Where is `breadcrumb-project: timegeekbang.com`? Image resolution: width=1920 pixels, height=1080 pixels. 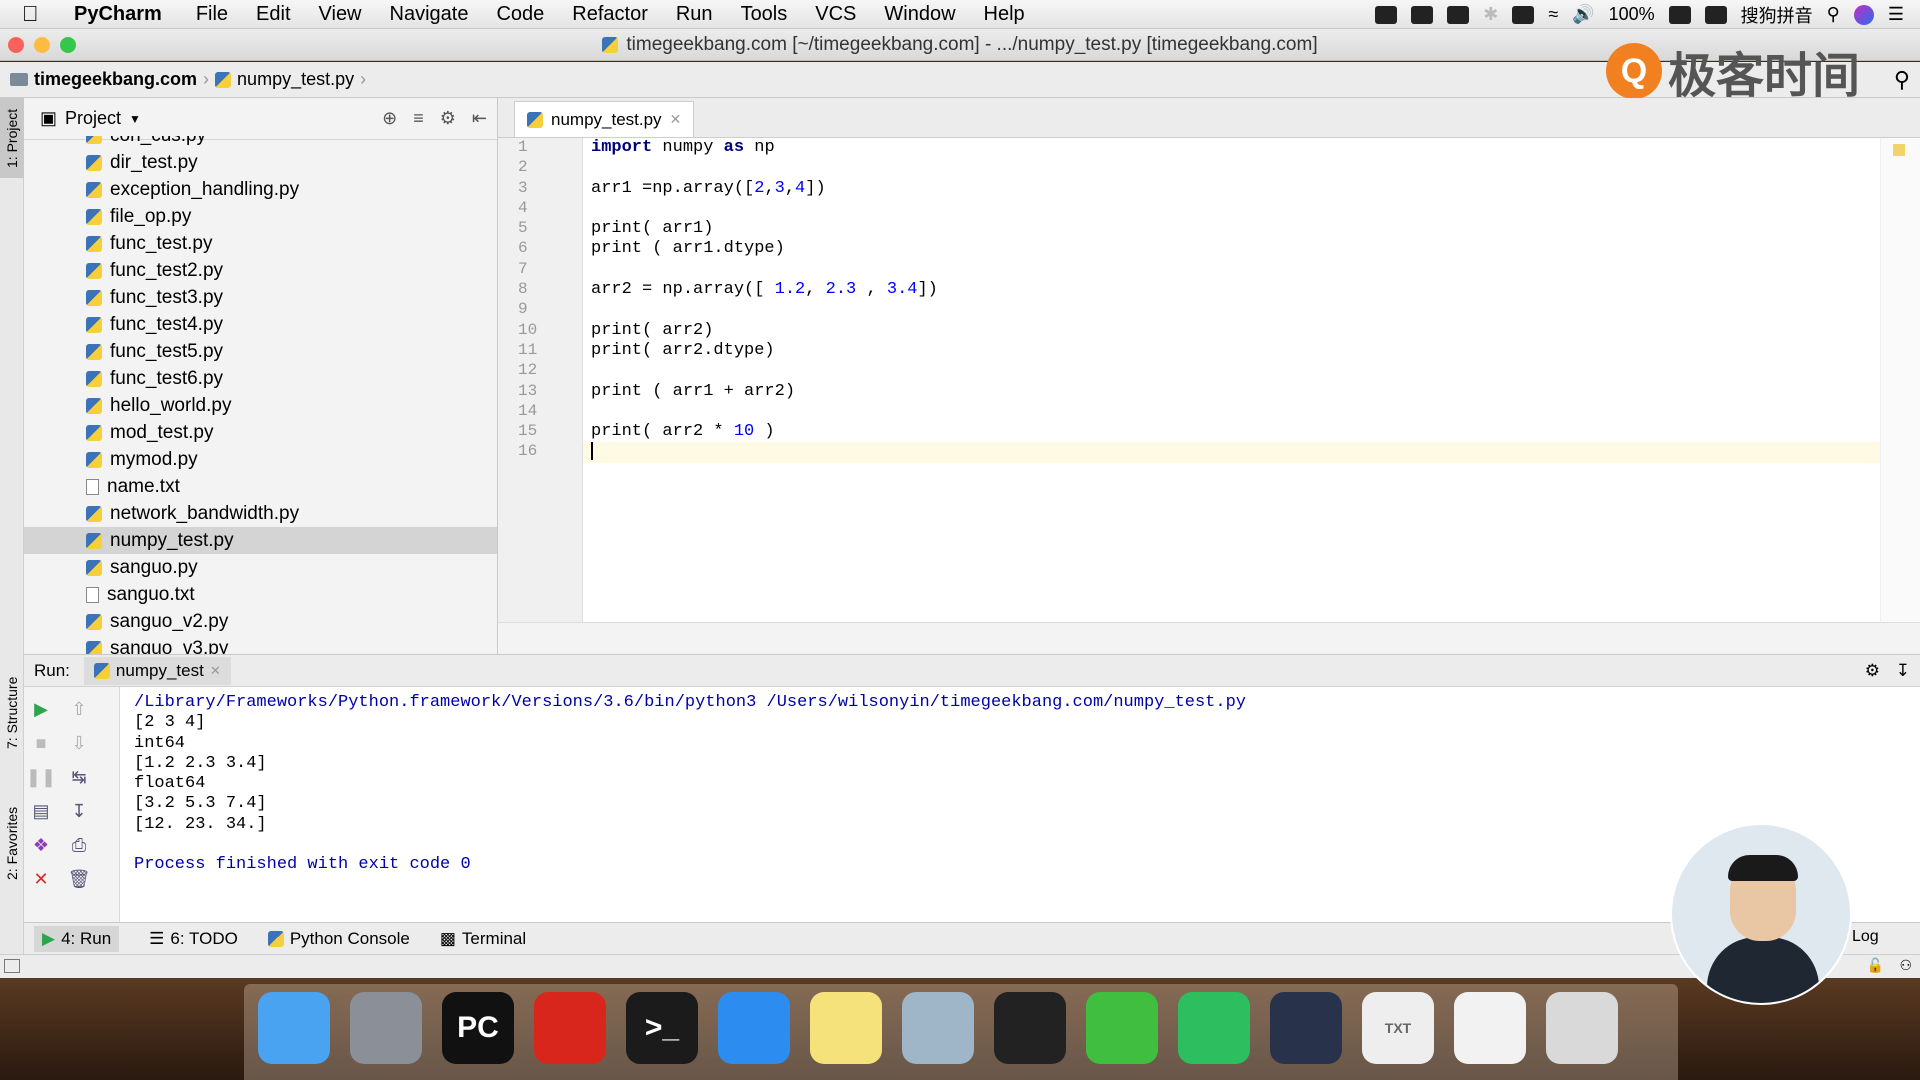 breadcrumb-project: timegeekbang.com is located at coordinates (115, 79).